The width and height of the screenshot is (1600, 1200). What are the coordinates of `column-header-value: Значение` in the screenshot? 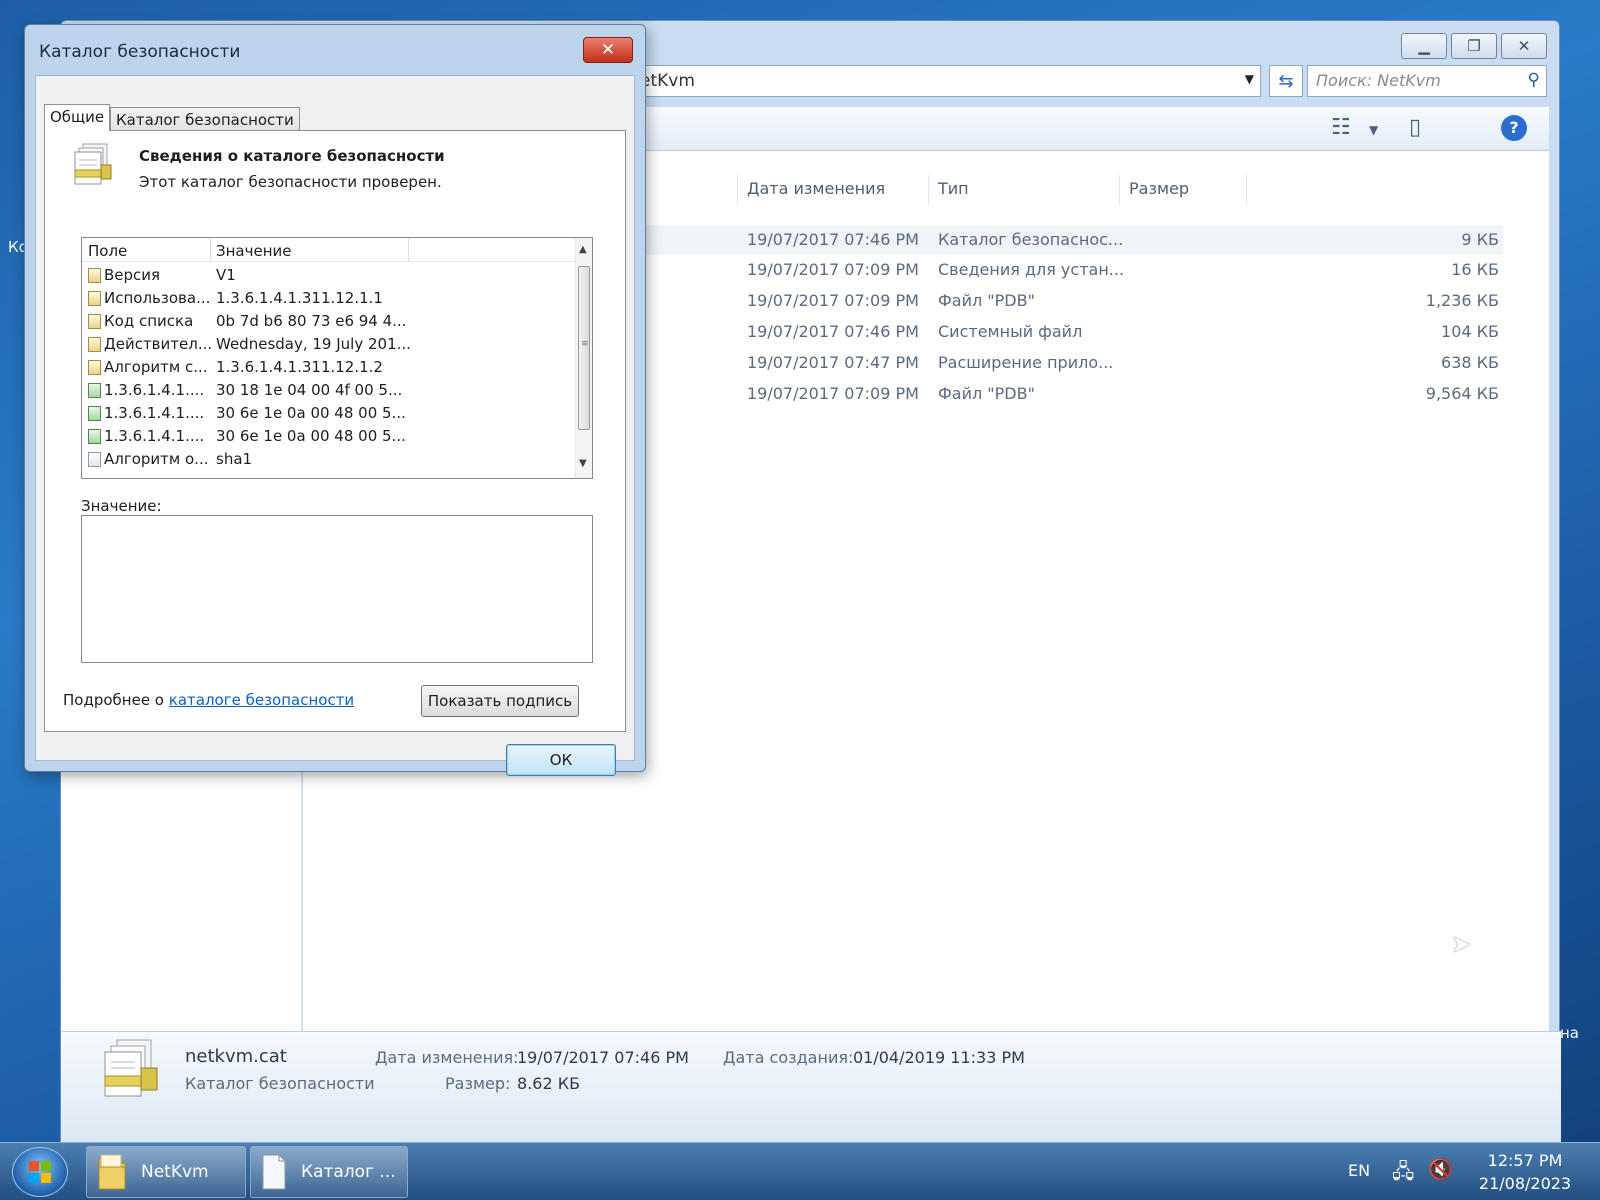 It's located at (254, 251).